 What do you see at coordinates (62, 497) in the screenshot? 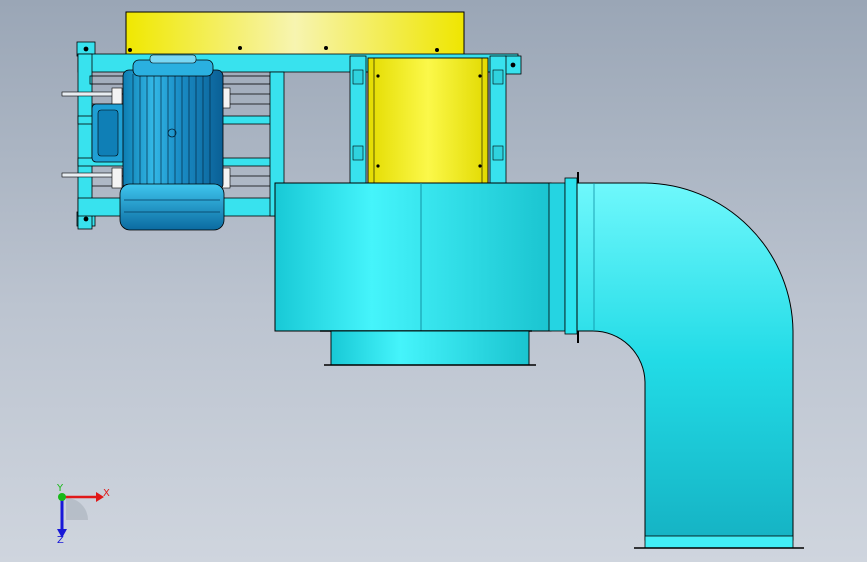
I see `y-axis-marker` at bounding box center [62, 497].